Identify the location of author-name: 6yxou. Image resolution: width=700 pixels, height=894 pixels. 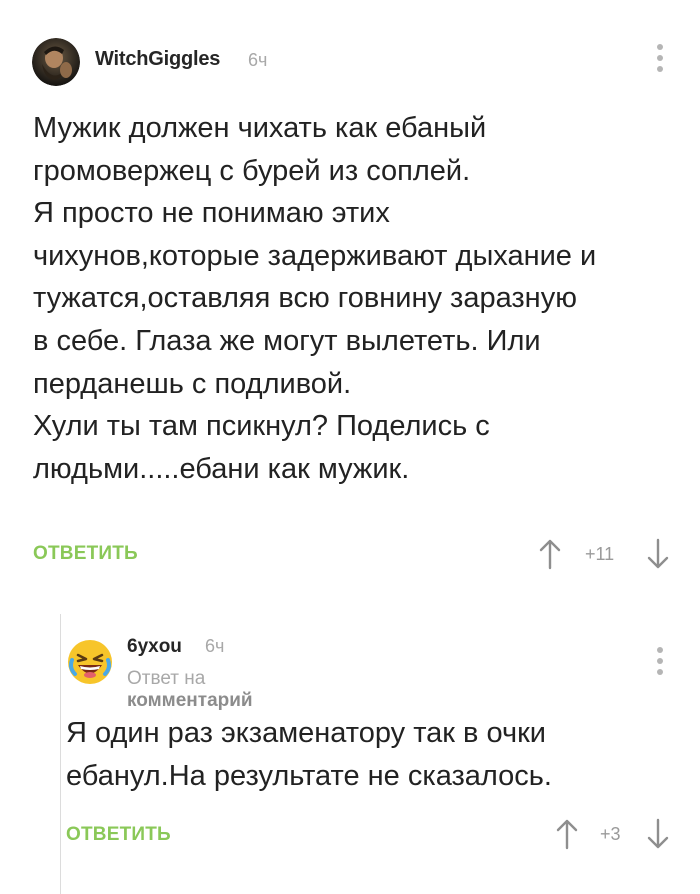
(154, 647).